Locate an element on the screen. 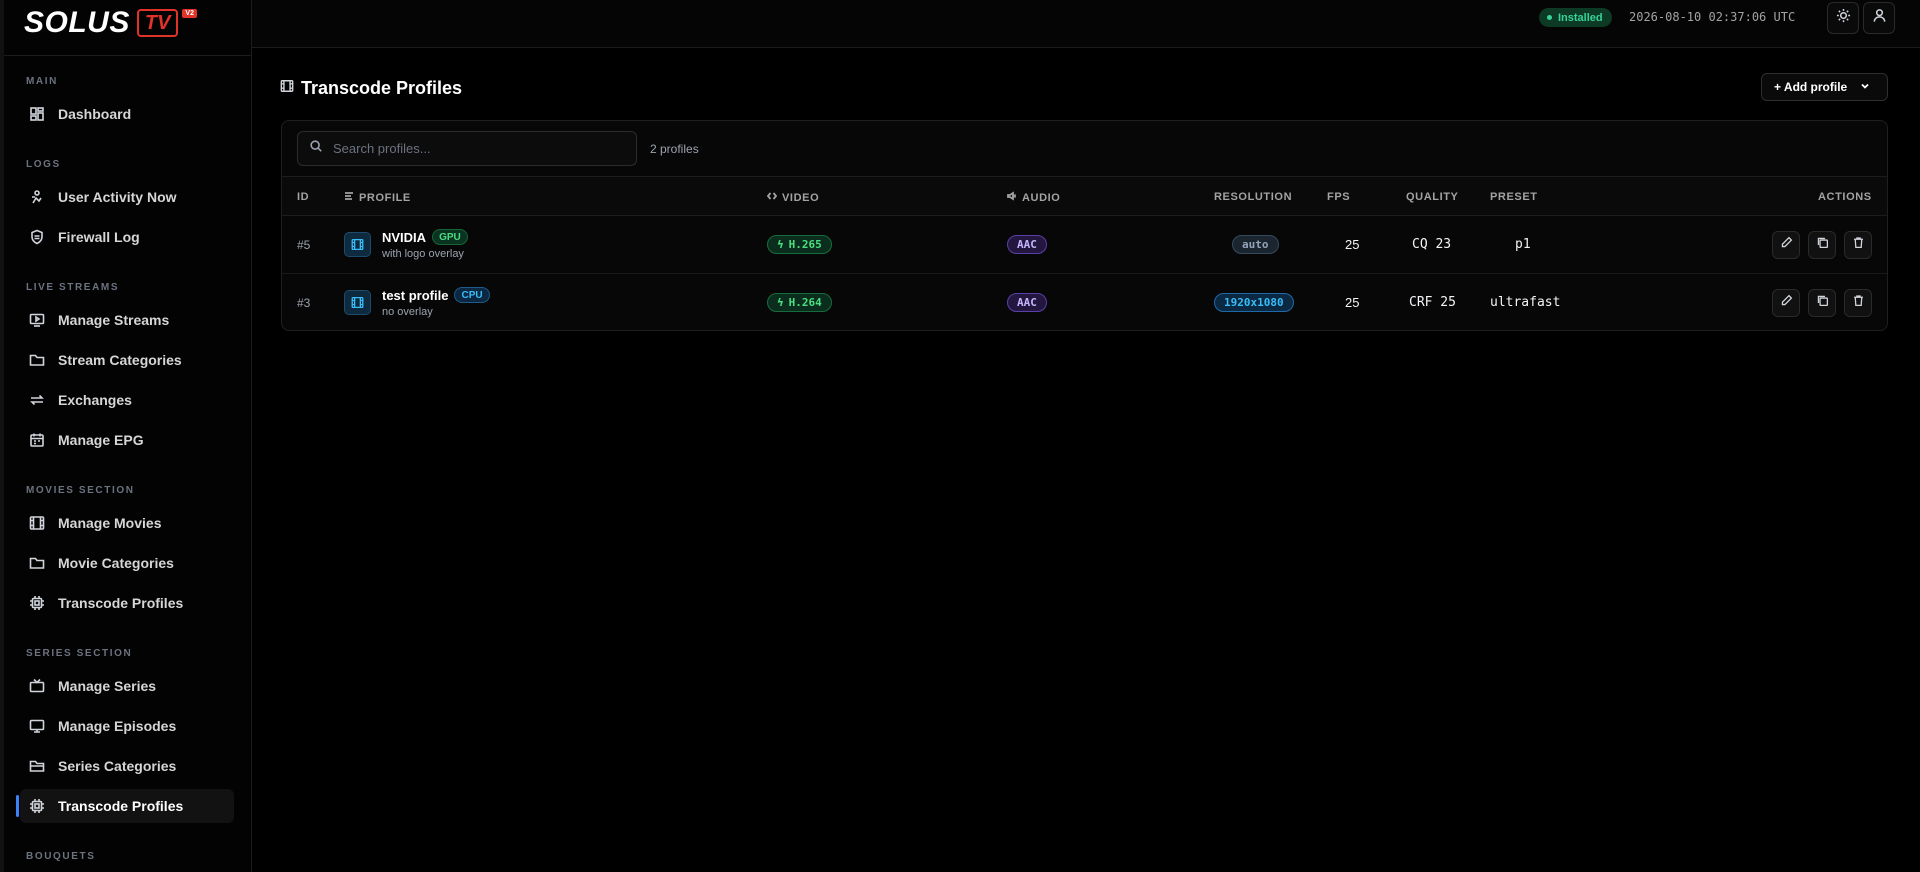 This screenshot has width=1920, height=872. sidebar-item-movie-transcode-profiles: Transcode Profiles is located at coordinates (127, 603).